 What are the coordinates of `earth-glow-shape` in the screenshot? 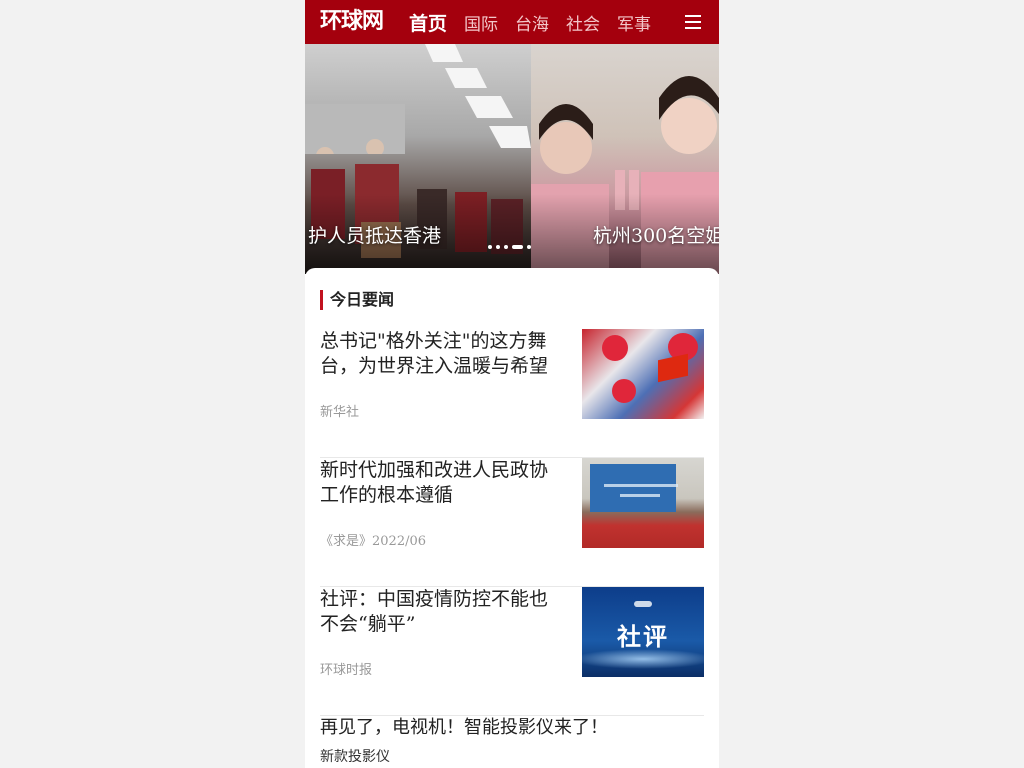 It's located at (643, 659).